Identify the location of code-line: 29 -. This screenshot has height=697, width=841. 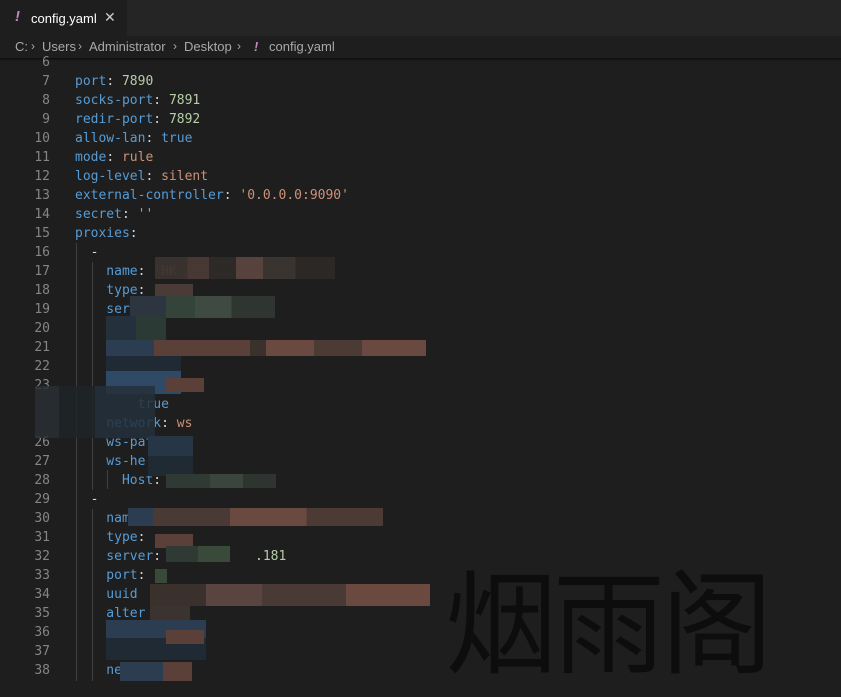
(420, 499).